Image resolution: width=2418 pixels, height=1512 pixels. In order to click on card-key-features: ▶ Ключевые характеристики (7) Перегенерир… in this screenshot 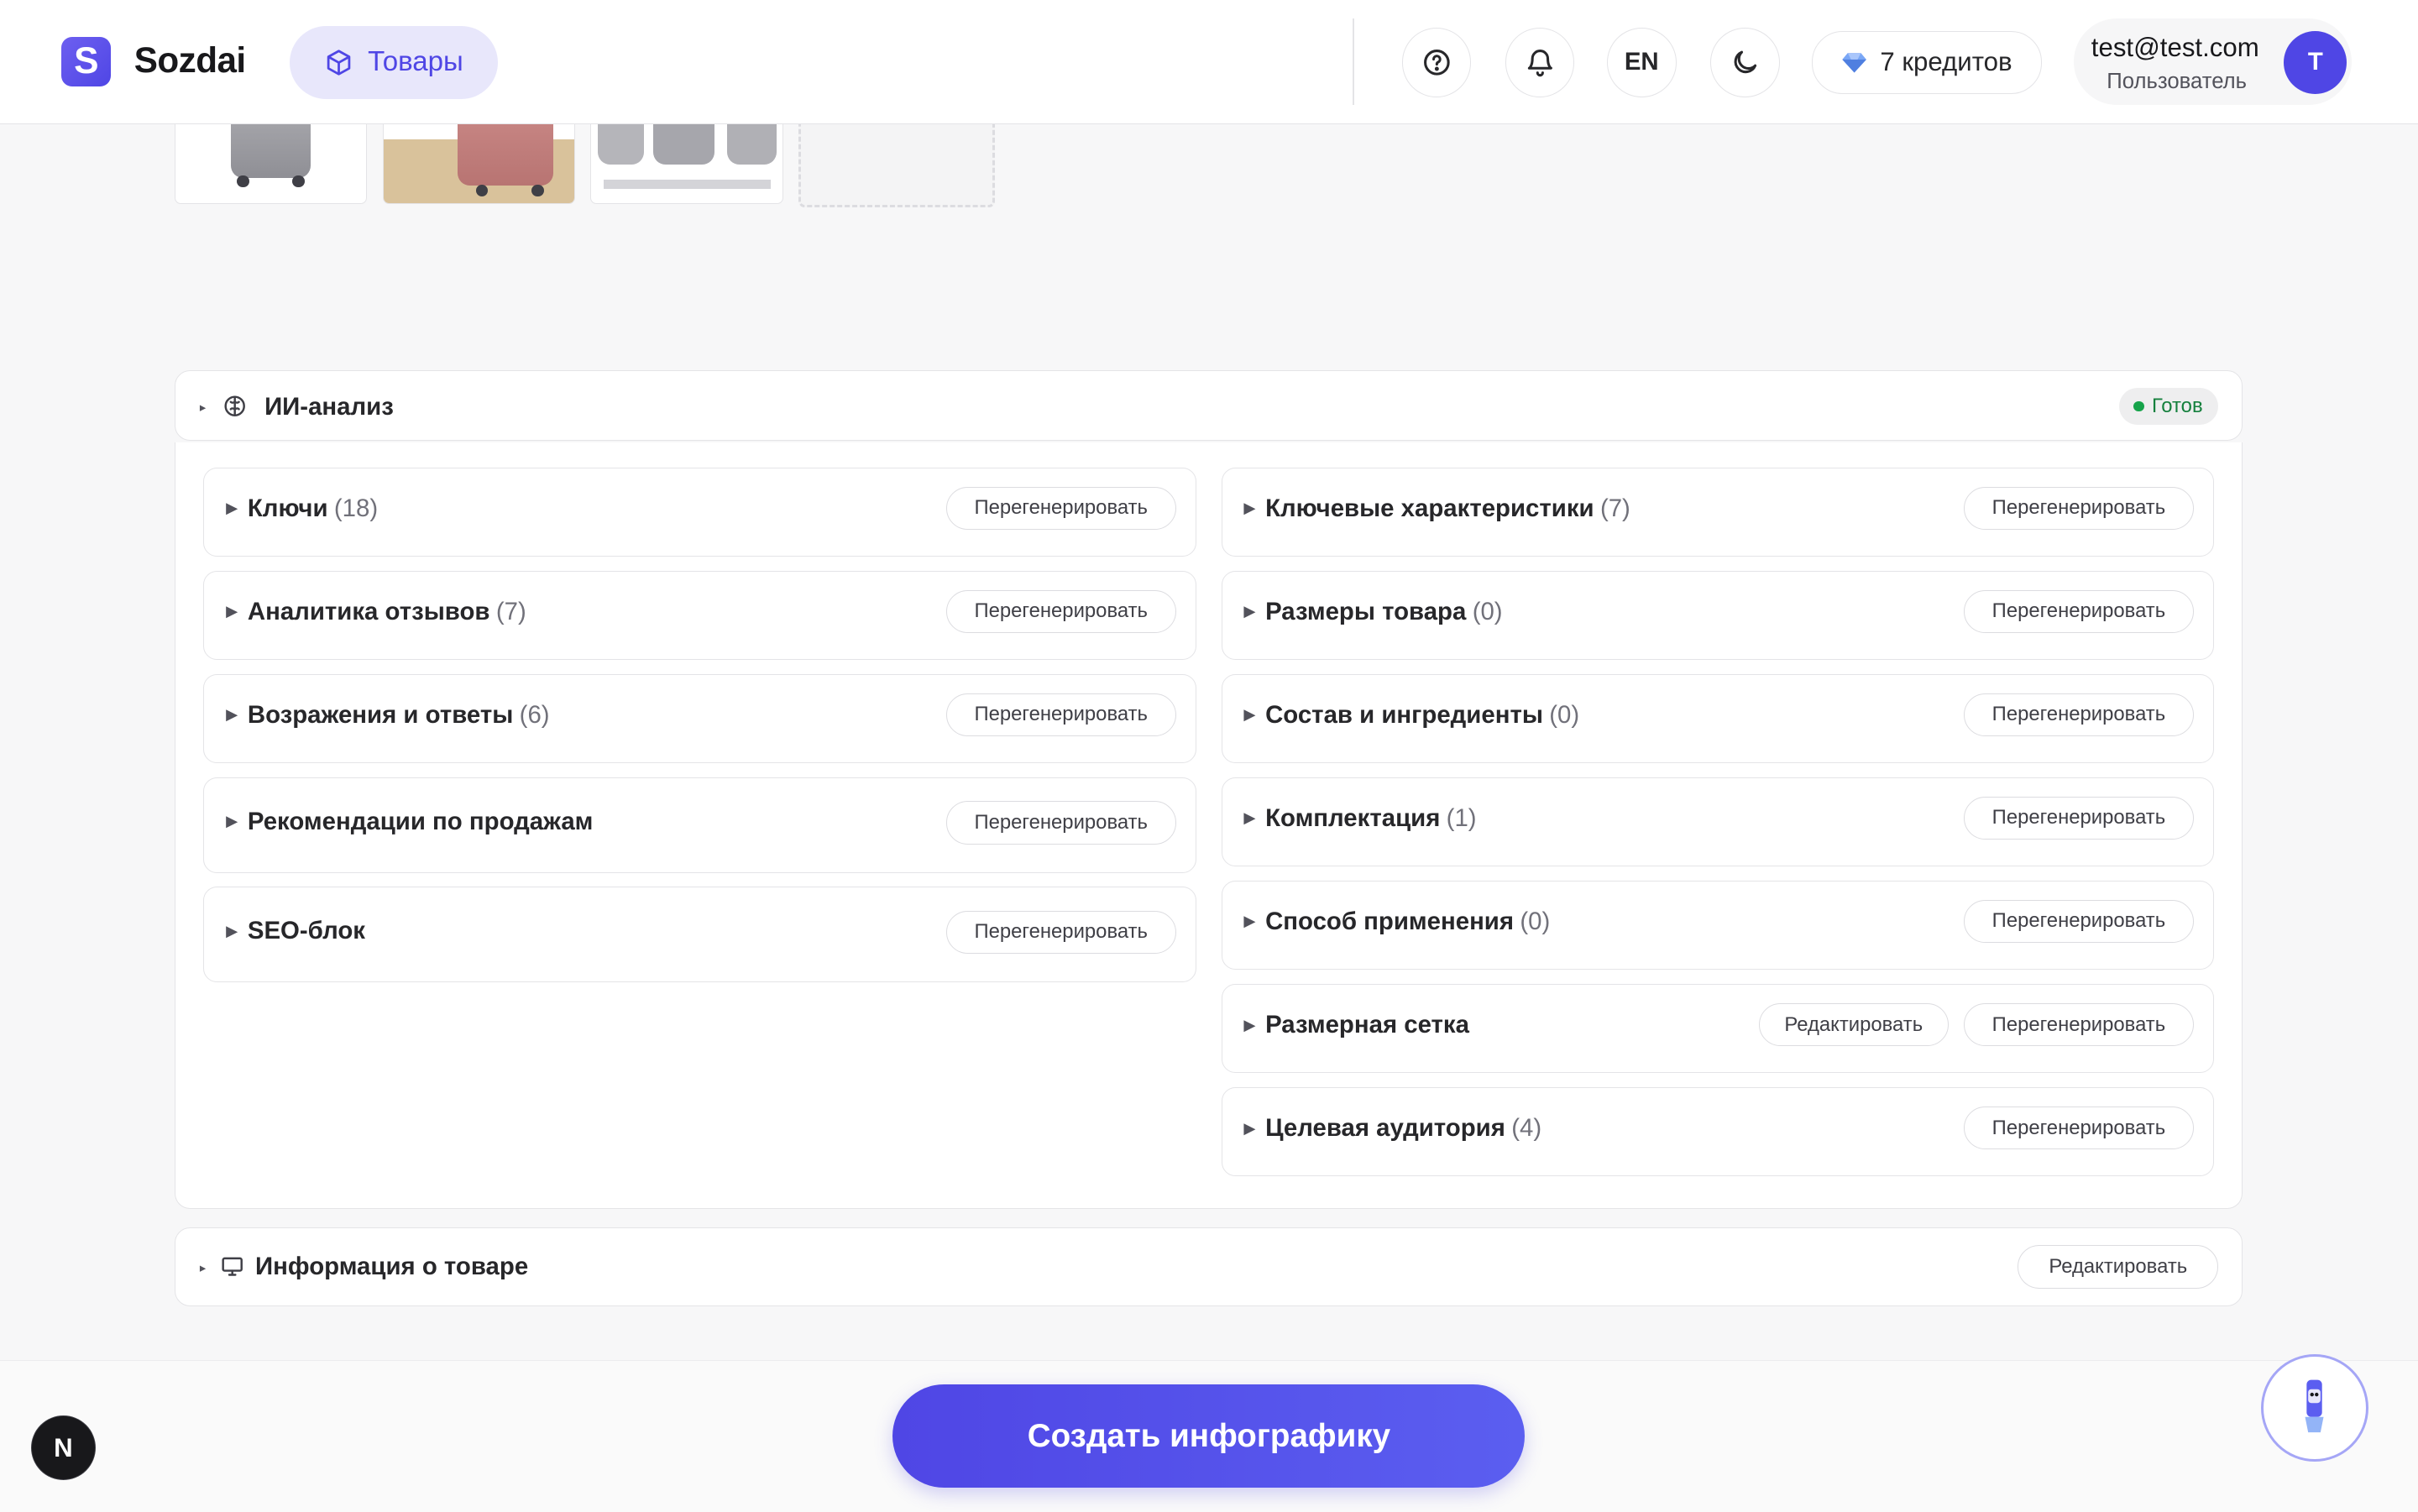, I will do `click(1718, 512)`.